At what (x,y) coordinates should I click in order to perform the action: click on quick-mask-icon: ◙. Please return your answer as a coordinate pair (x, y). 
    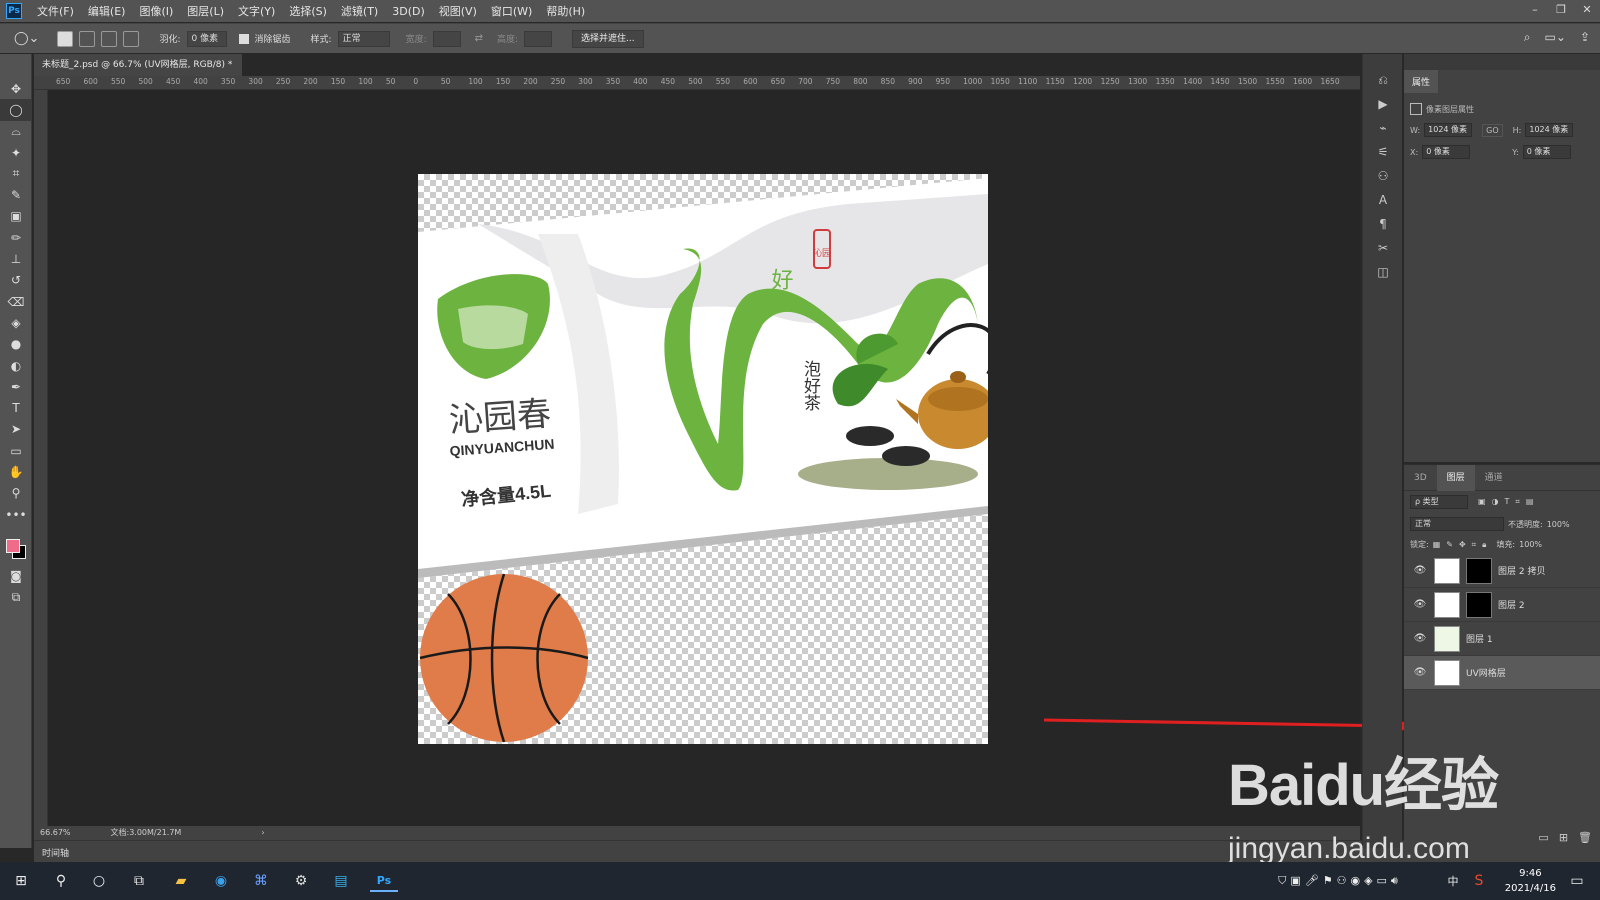
    Looking at the image, I should click on (16, 575).